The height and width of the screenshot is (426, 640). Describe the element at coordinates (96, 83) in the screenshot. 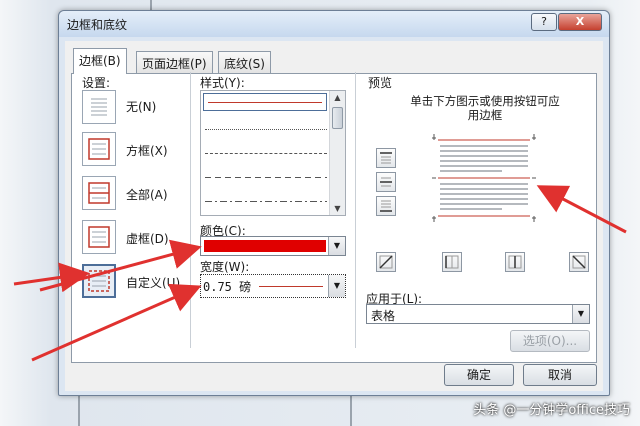

I see `settings-heading: 设置:` at that location.